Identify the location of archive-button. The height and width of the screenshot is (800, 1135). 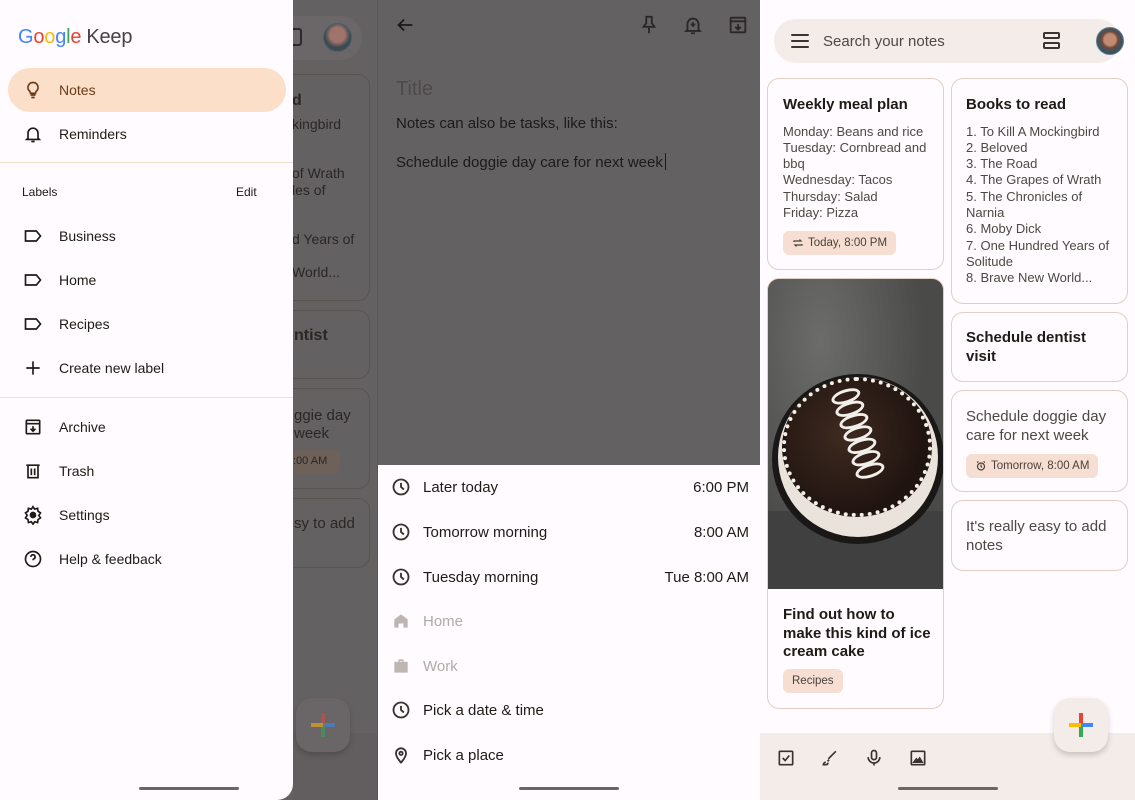
(738, 26).